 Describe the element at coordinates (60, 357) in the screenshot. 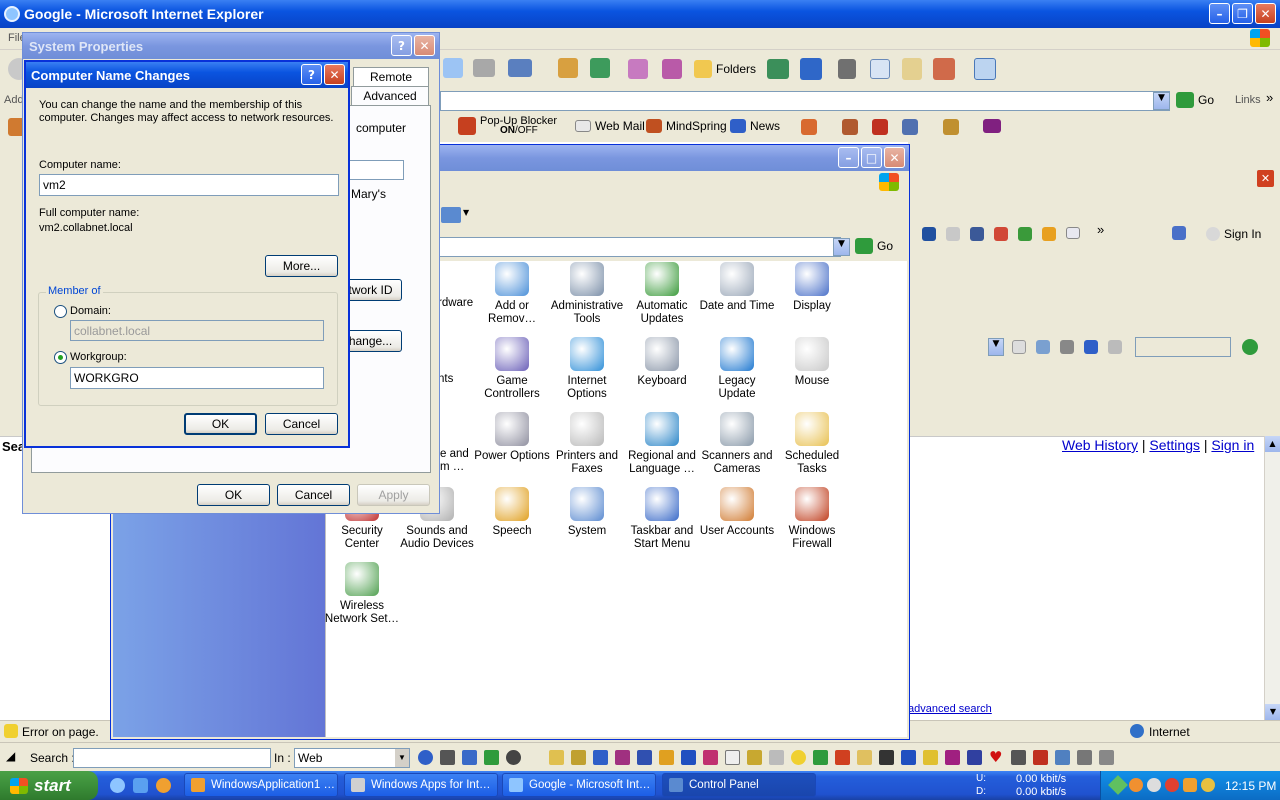

I see `workgroup-radio` at that location.